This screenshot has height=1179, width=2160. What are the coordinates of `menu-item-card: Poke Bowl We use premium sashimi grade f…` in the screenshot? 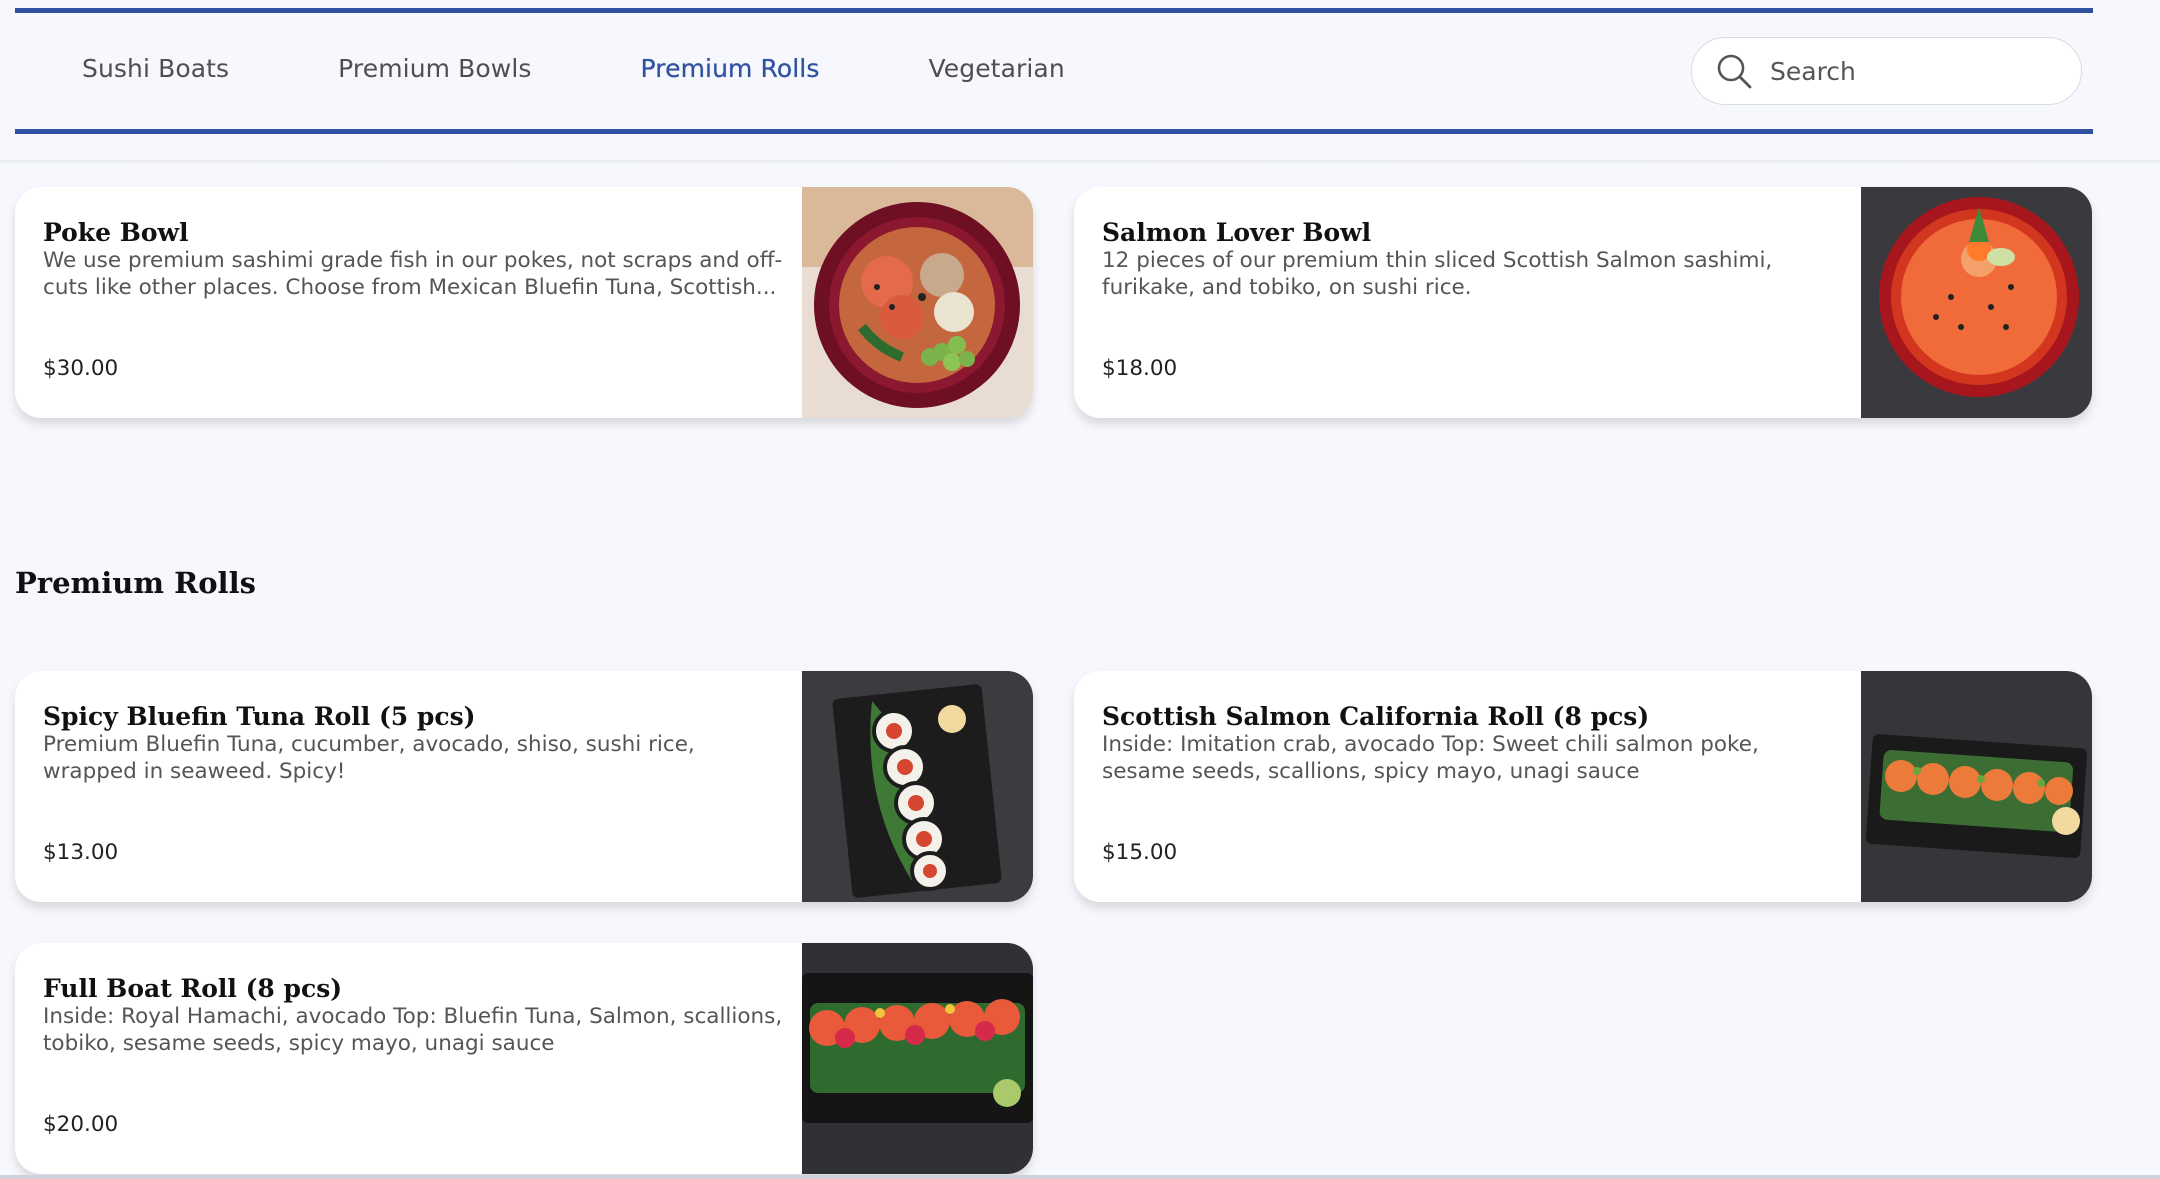 It's located at (524, 302).